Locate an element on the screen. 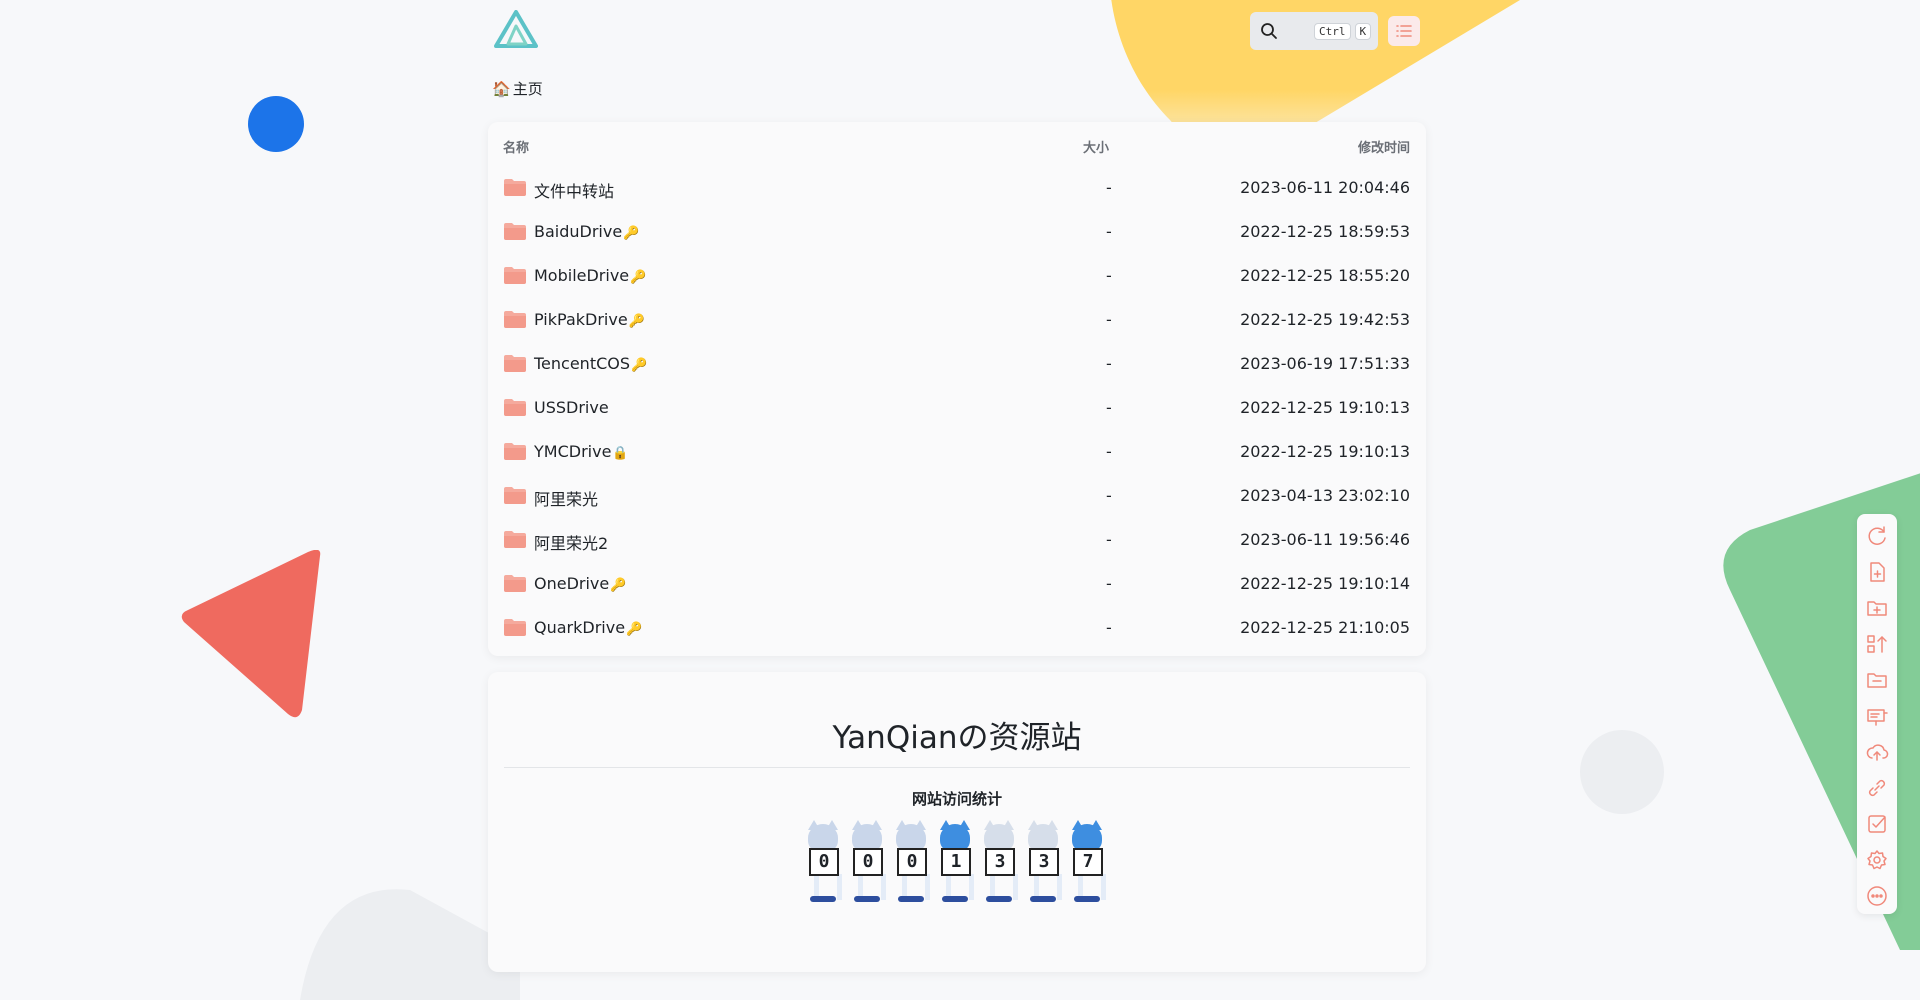 The height and width of the screenshot is (1000, 1920). grey-background-shape is located at coordinates (410, 944).